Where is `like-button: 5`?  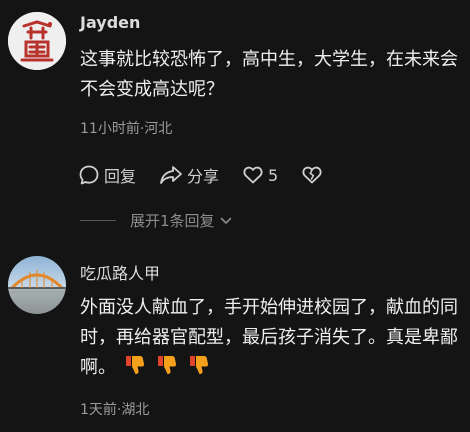
like-button: 5 is located at coordinates (260, 175).